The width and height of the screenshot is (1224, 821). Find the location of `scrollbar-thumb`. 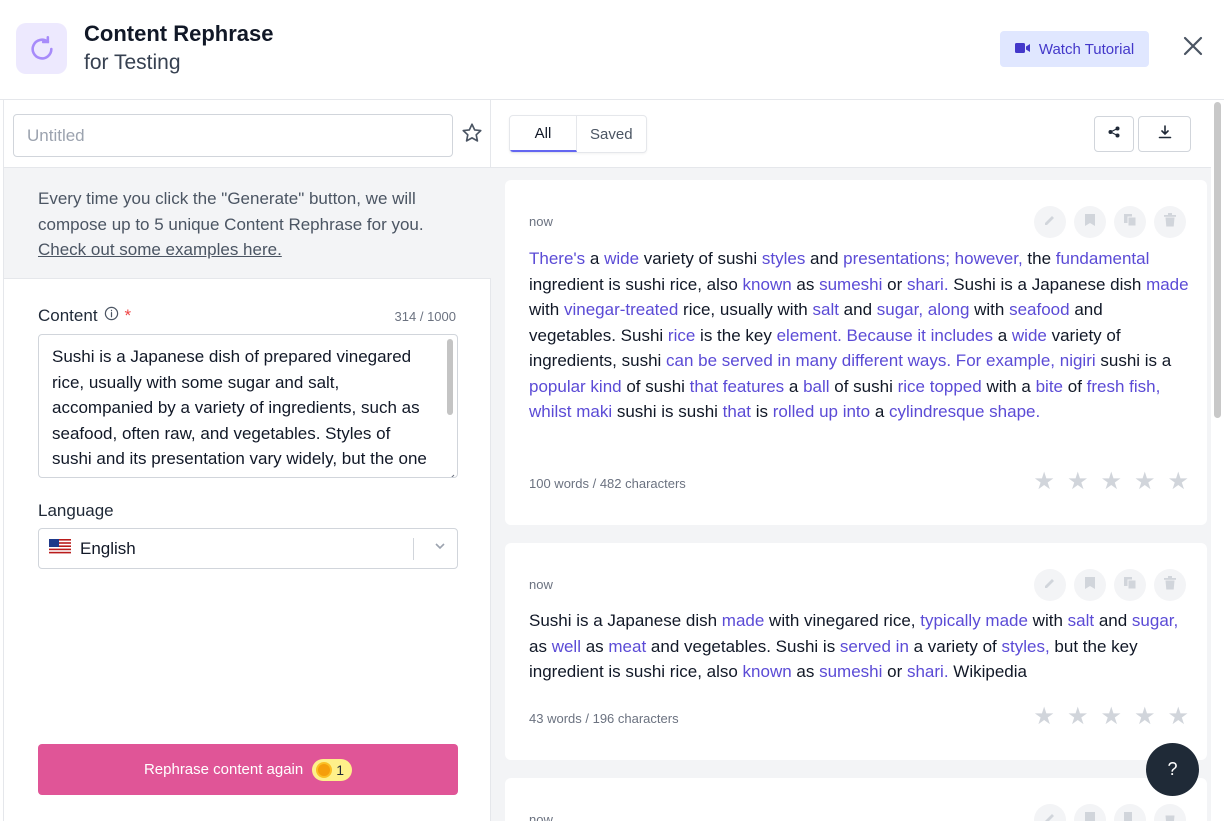

scrollbar-thumb is located at coordinates (1217, 260).